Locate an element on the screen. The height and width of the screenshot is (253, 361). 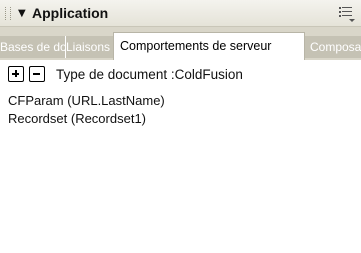
tab-bases-de-donnees: Bases de données is located at coordinates (33, 47).